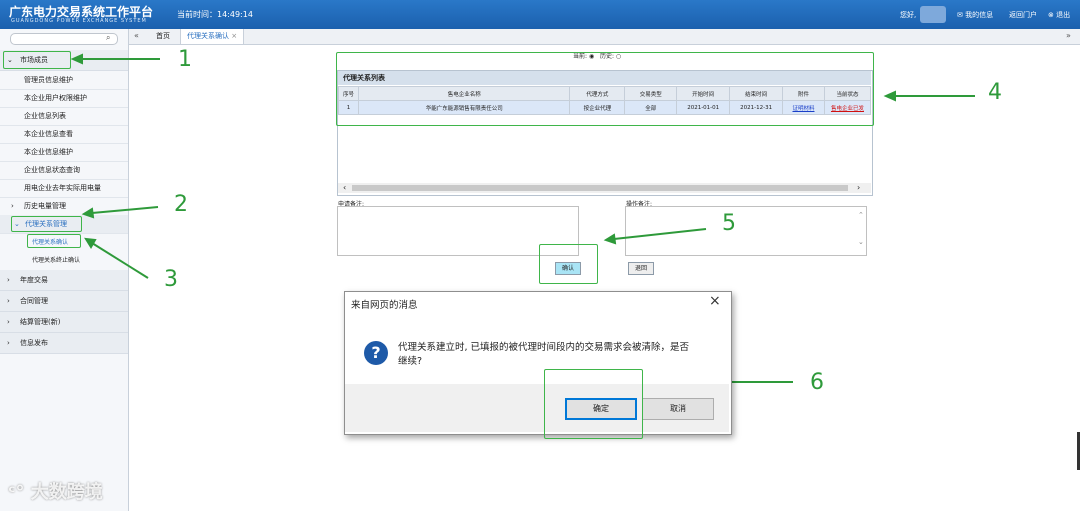 This screenshot has width=1080, height=511. What do you see at coordinates (544, 354) in the screenshot?
I see `dialog-message: 代理关系建立时, 已填报的被代理时间段内的交易需求会被清除，是否继续?` at bounding box center [544, 354].